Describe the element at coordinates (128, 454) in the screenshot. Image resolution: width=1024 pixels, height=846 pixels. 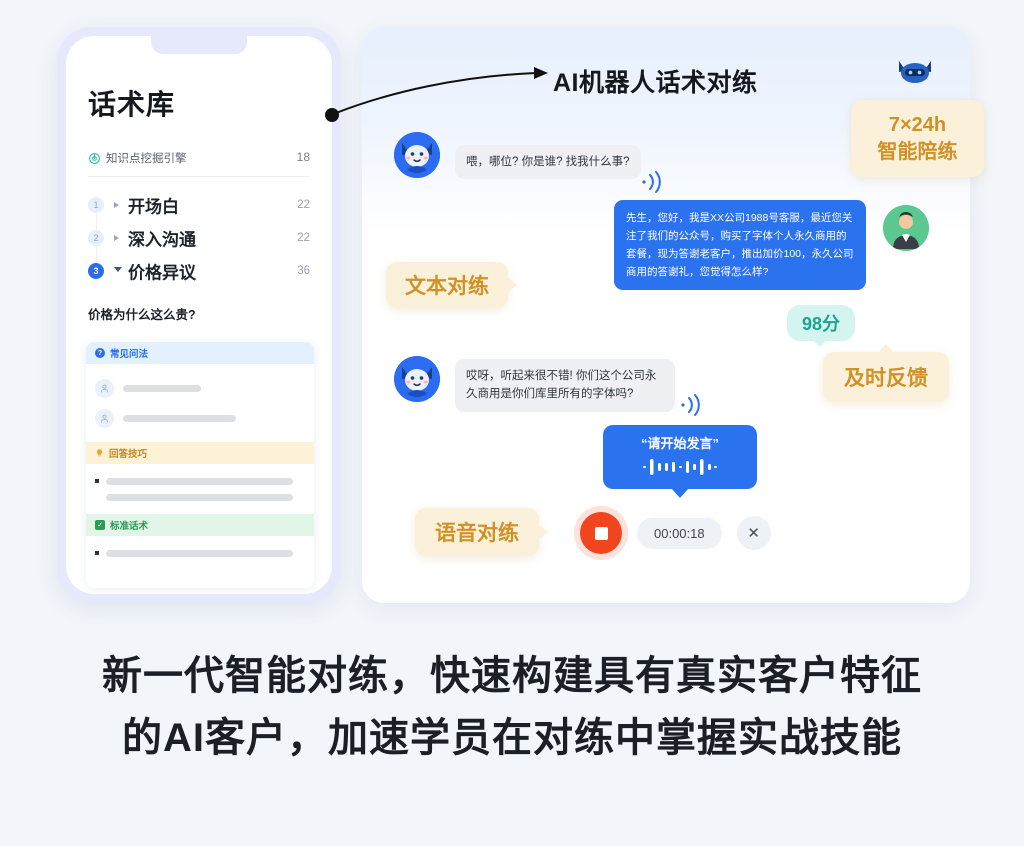
I see `card-section-label: 回答技巧` at that location.